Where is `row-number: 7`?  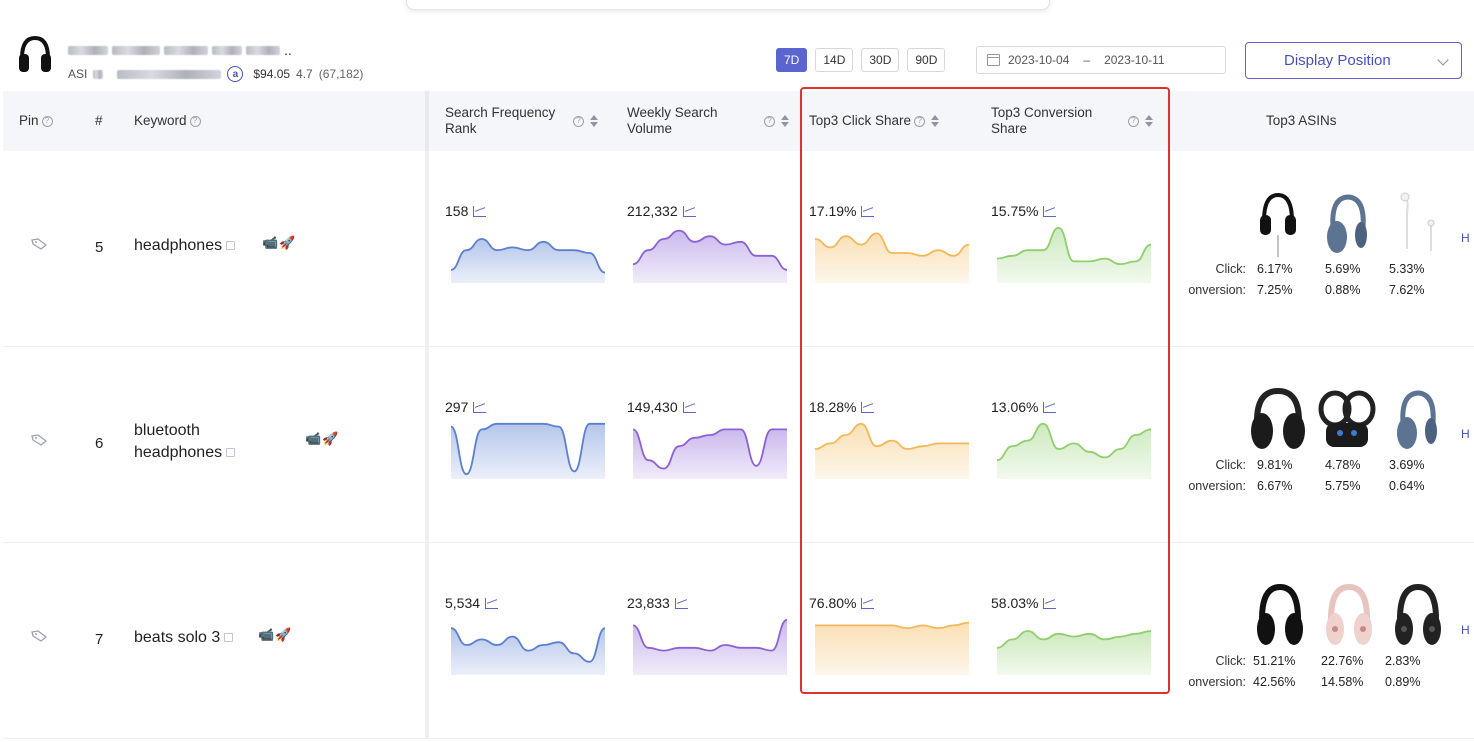 row-number: 7 is located at coordinates (99, 639).